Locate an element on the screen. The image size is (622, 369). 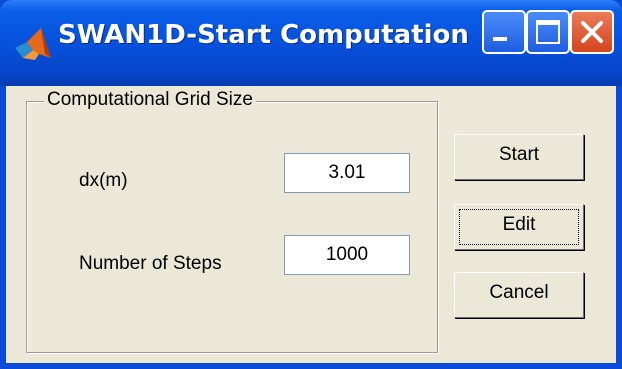
maximize-button is located at coordinates (548, 32).